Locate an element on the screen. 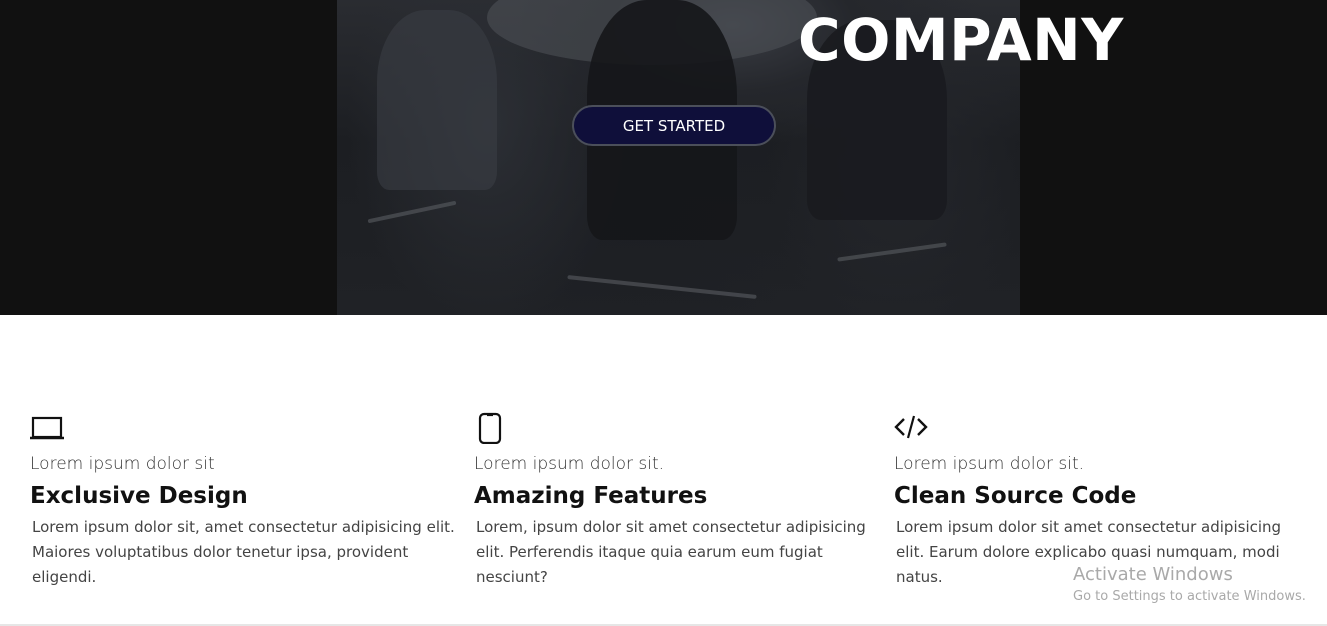 This screenshot has width=1327, height=626. feature-title: Clean Source Code is located at coordinates (1015, 496).